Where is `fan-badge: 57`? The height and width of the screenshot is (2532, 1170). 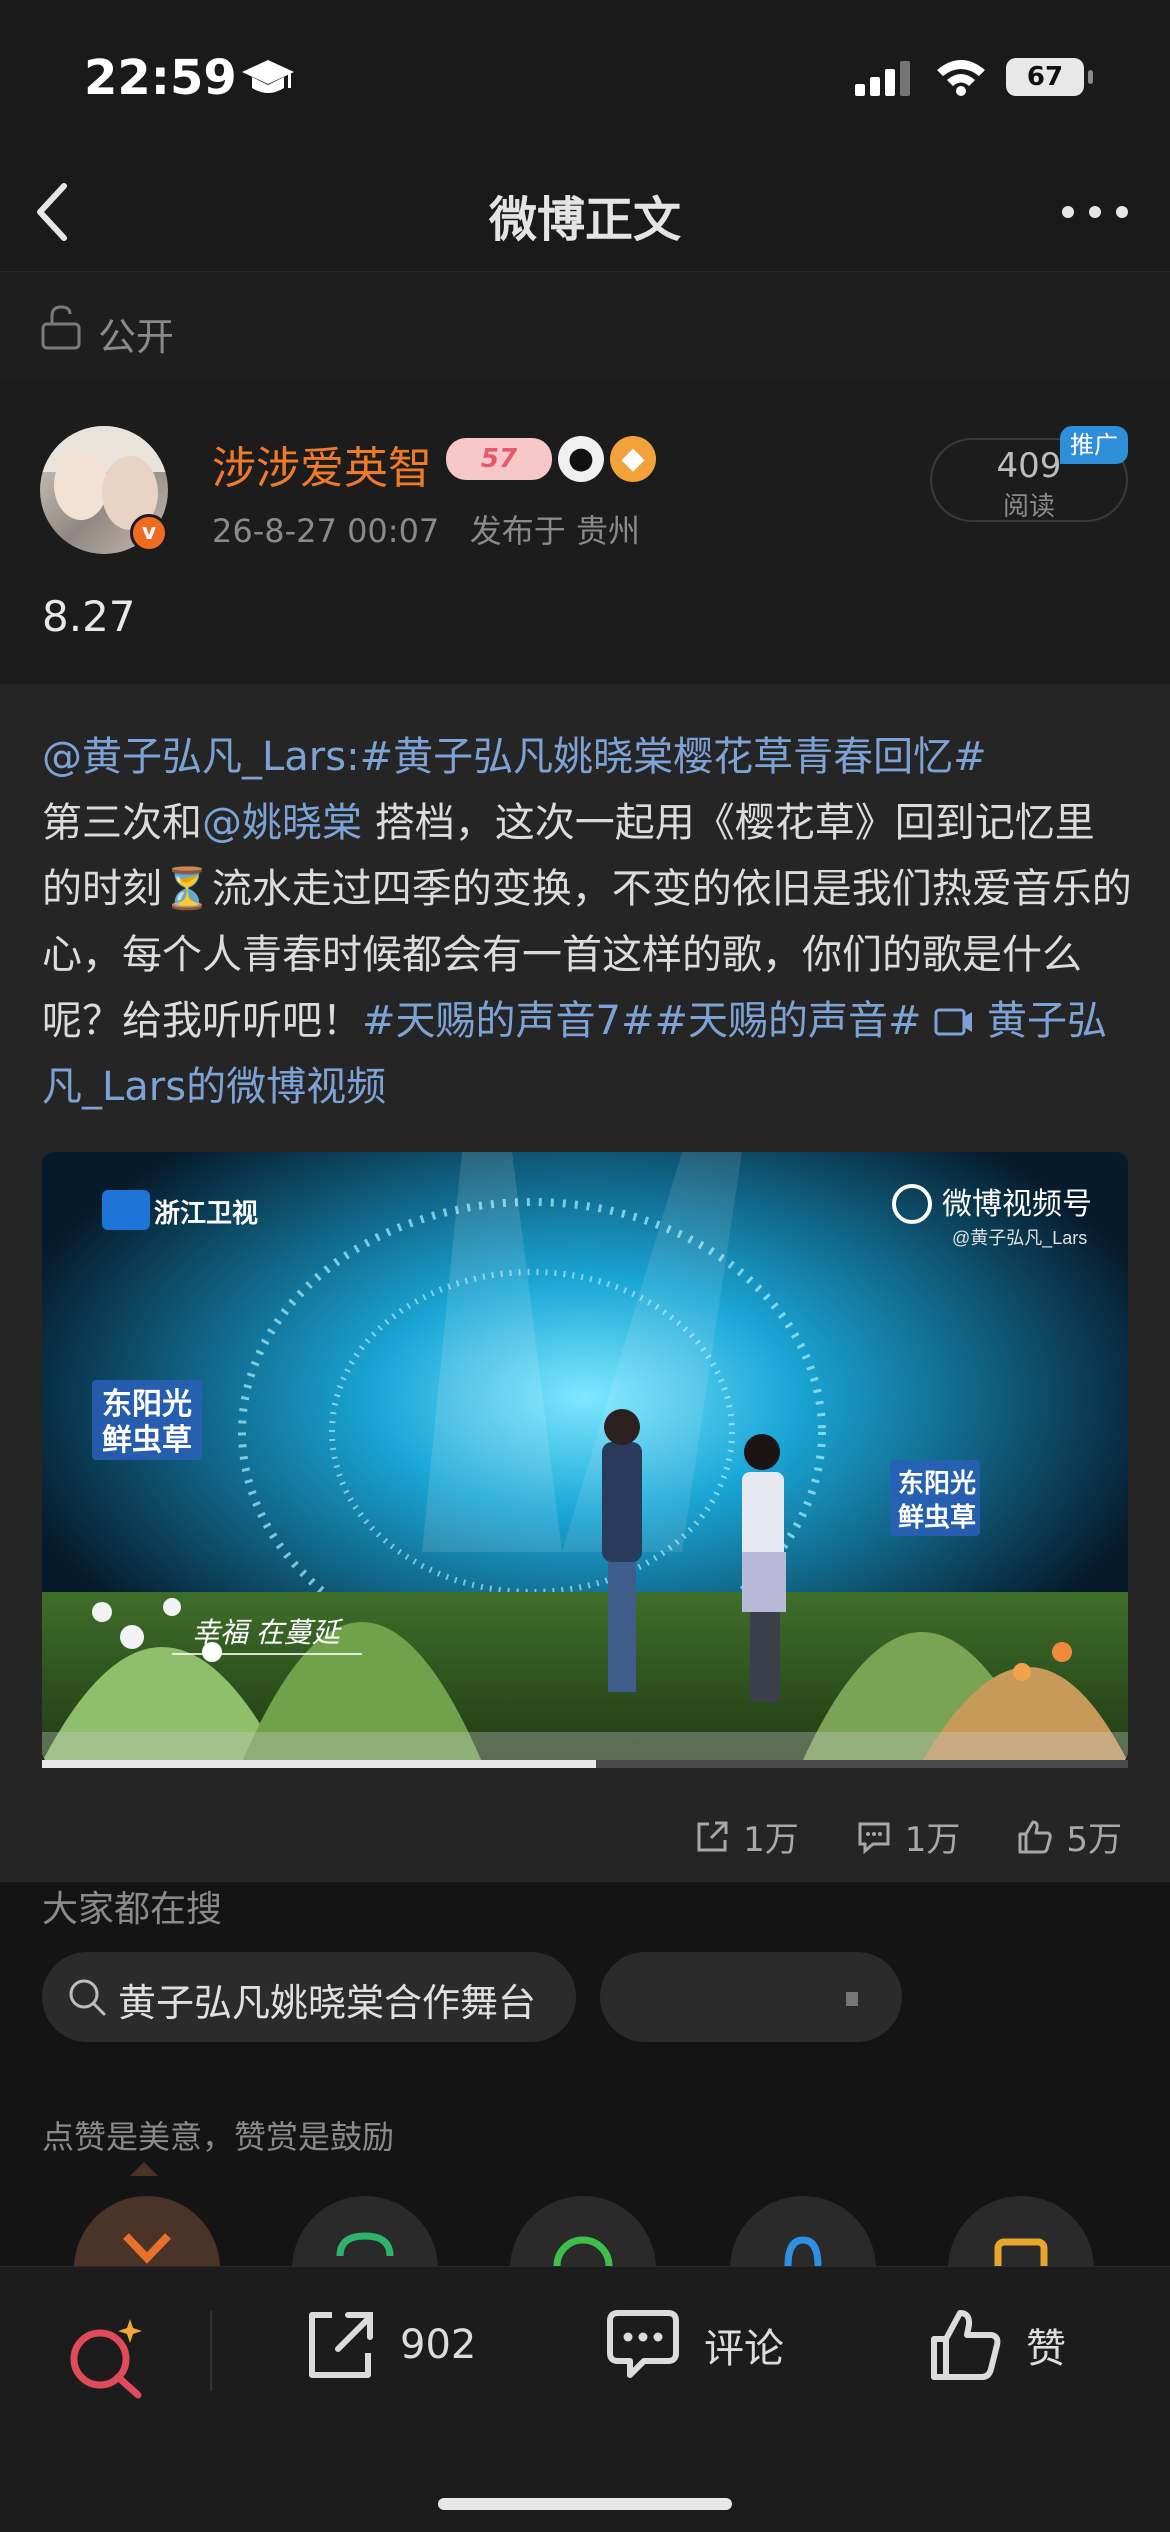
fan-badge: 57 is located at coordinates (499, 459).